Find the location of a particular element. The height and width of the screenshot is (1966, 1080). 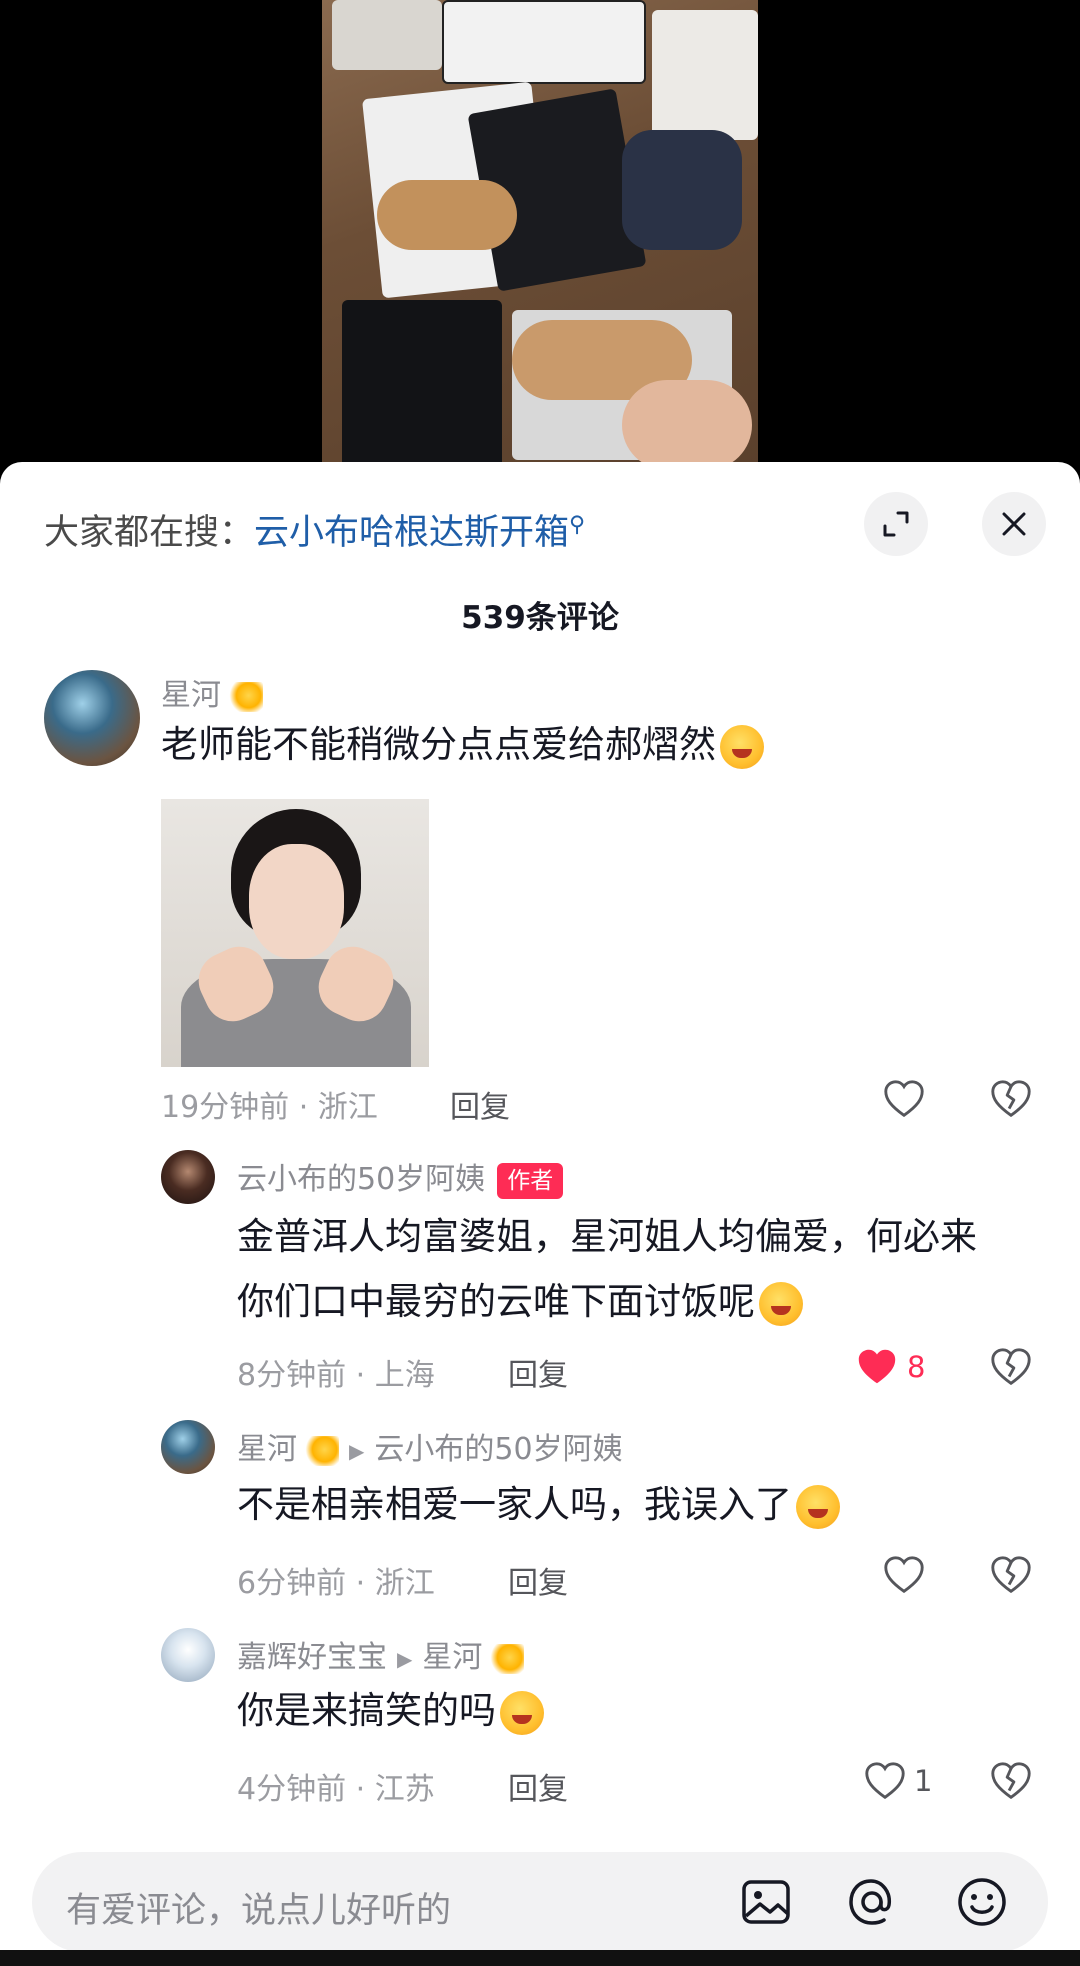

comment-text: 你是来搞笑的吗 is located at coordinates (390, 1710).